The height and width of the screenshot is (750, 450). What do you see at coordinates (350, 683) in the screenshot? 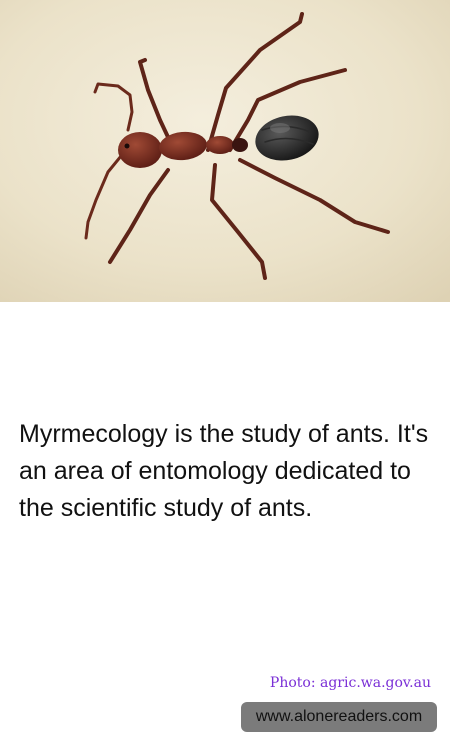
I see `photo-credit-link: Photo: agric.wa.gov.au` at bounding box center [350, 683].